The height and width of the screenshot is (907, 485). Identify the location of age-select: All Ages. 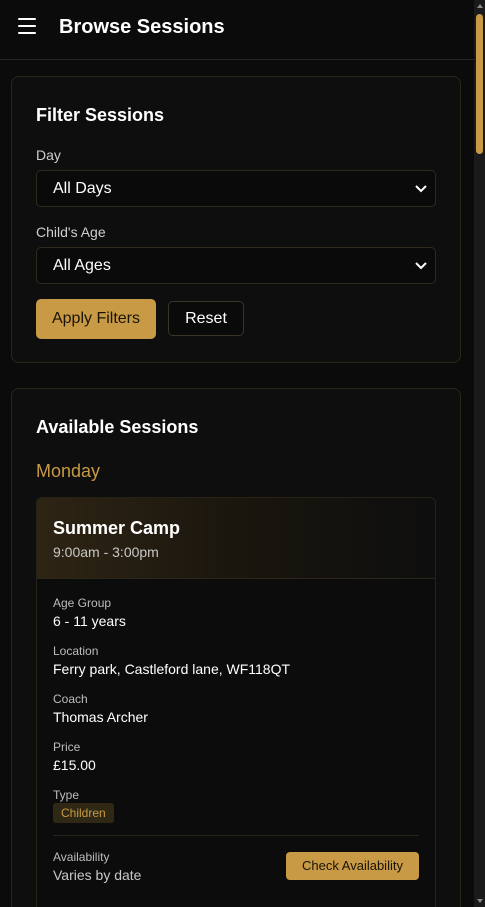
(236, 265).